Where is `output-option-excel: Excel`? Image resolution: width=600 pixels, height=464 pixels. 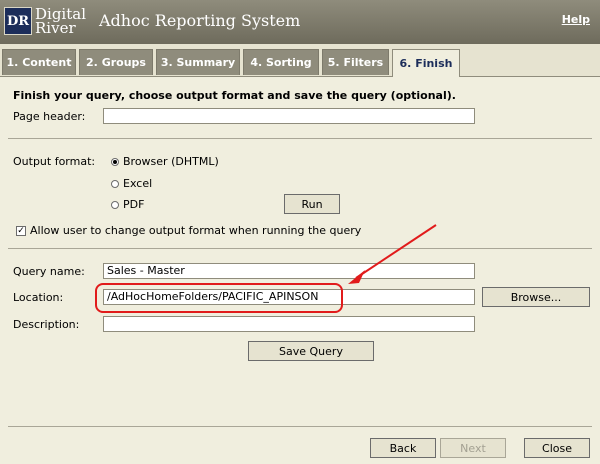 output-option-excel: Excel is located at coordinates (131, 183).